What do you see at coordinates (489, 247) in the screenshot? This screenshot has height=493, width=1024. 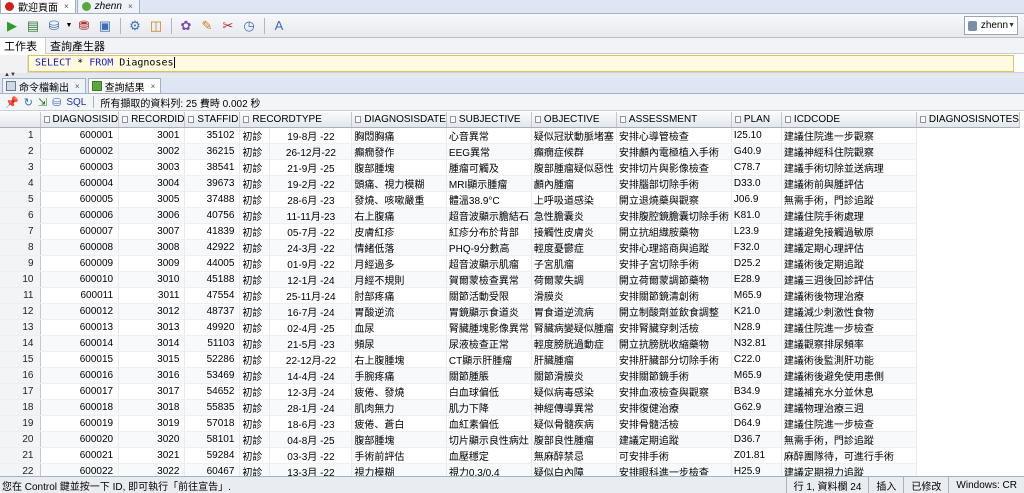 I see `table-cell: PHQ-9分數高` at bounding box center [489, 247].